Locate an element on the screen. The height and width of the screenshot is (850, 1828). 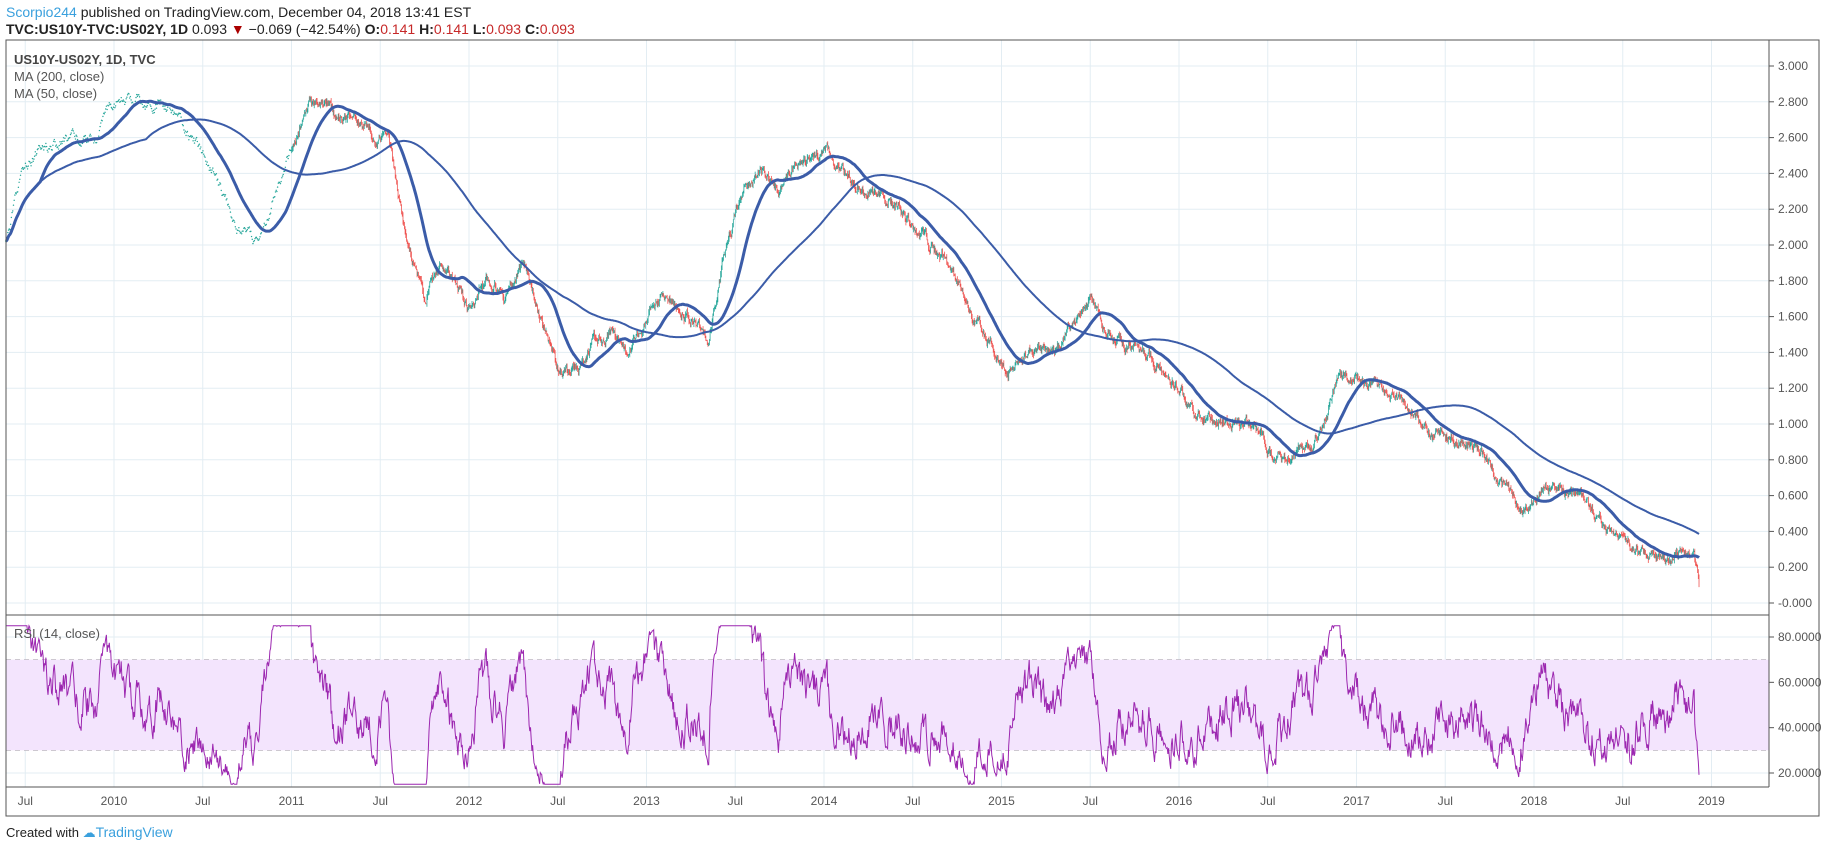
price-tick-label: 3.000 is located at coordinates (1793, 66).